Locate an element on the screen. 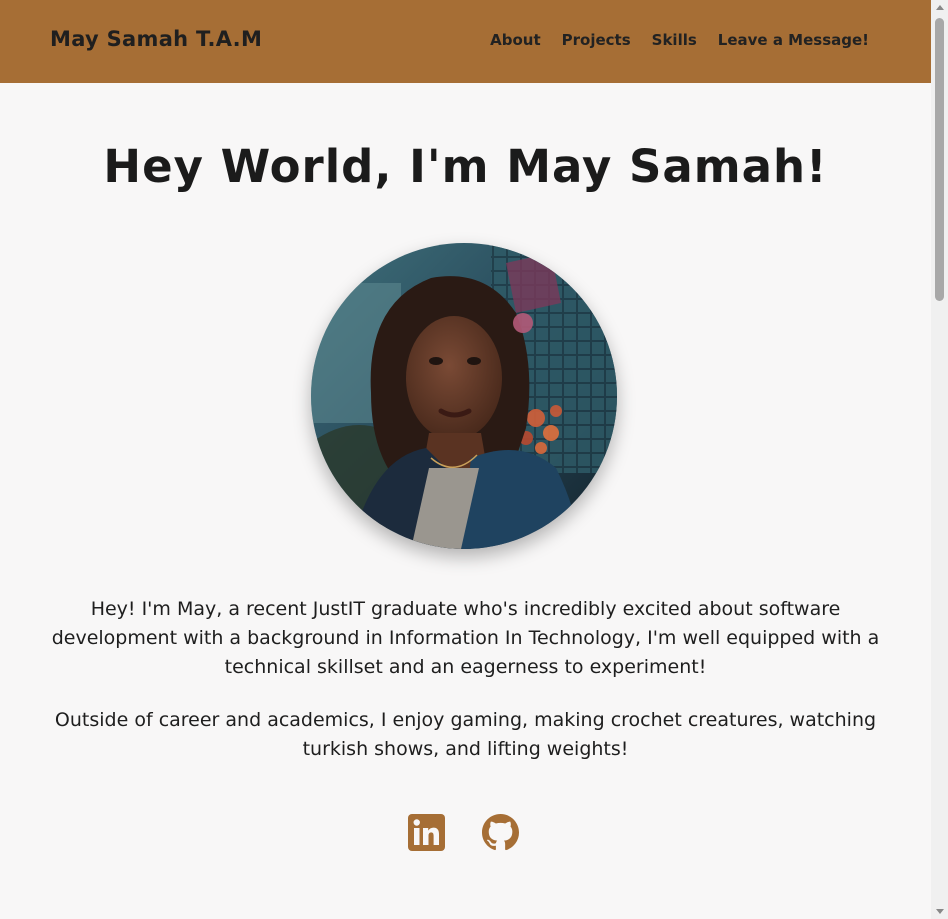 This screenshot has width=948, height=919. profile-photo is located at coordinates (464, 396).